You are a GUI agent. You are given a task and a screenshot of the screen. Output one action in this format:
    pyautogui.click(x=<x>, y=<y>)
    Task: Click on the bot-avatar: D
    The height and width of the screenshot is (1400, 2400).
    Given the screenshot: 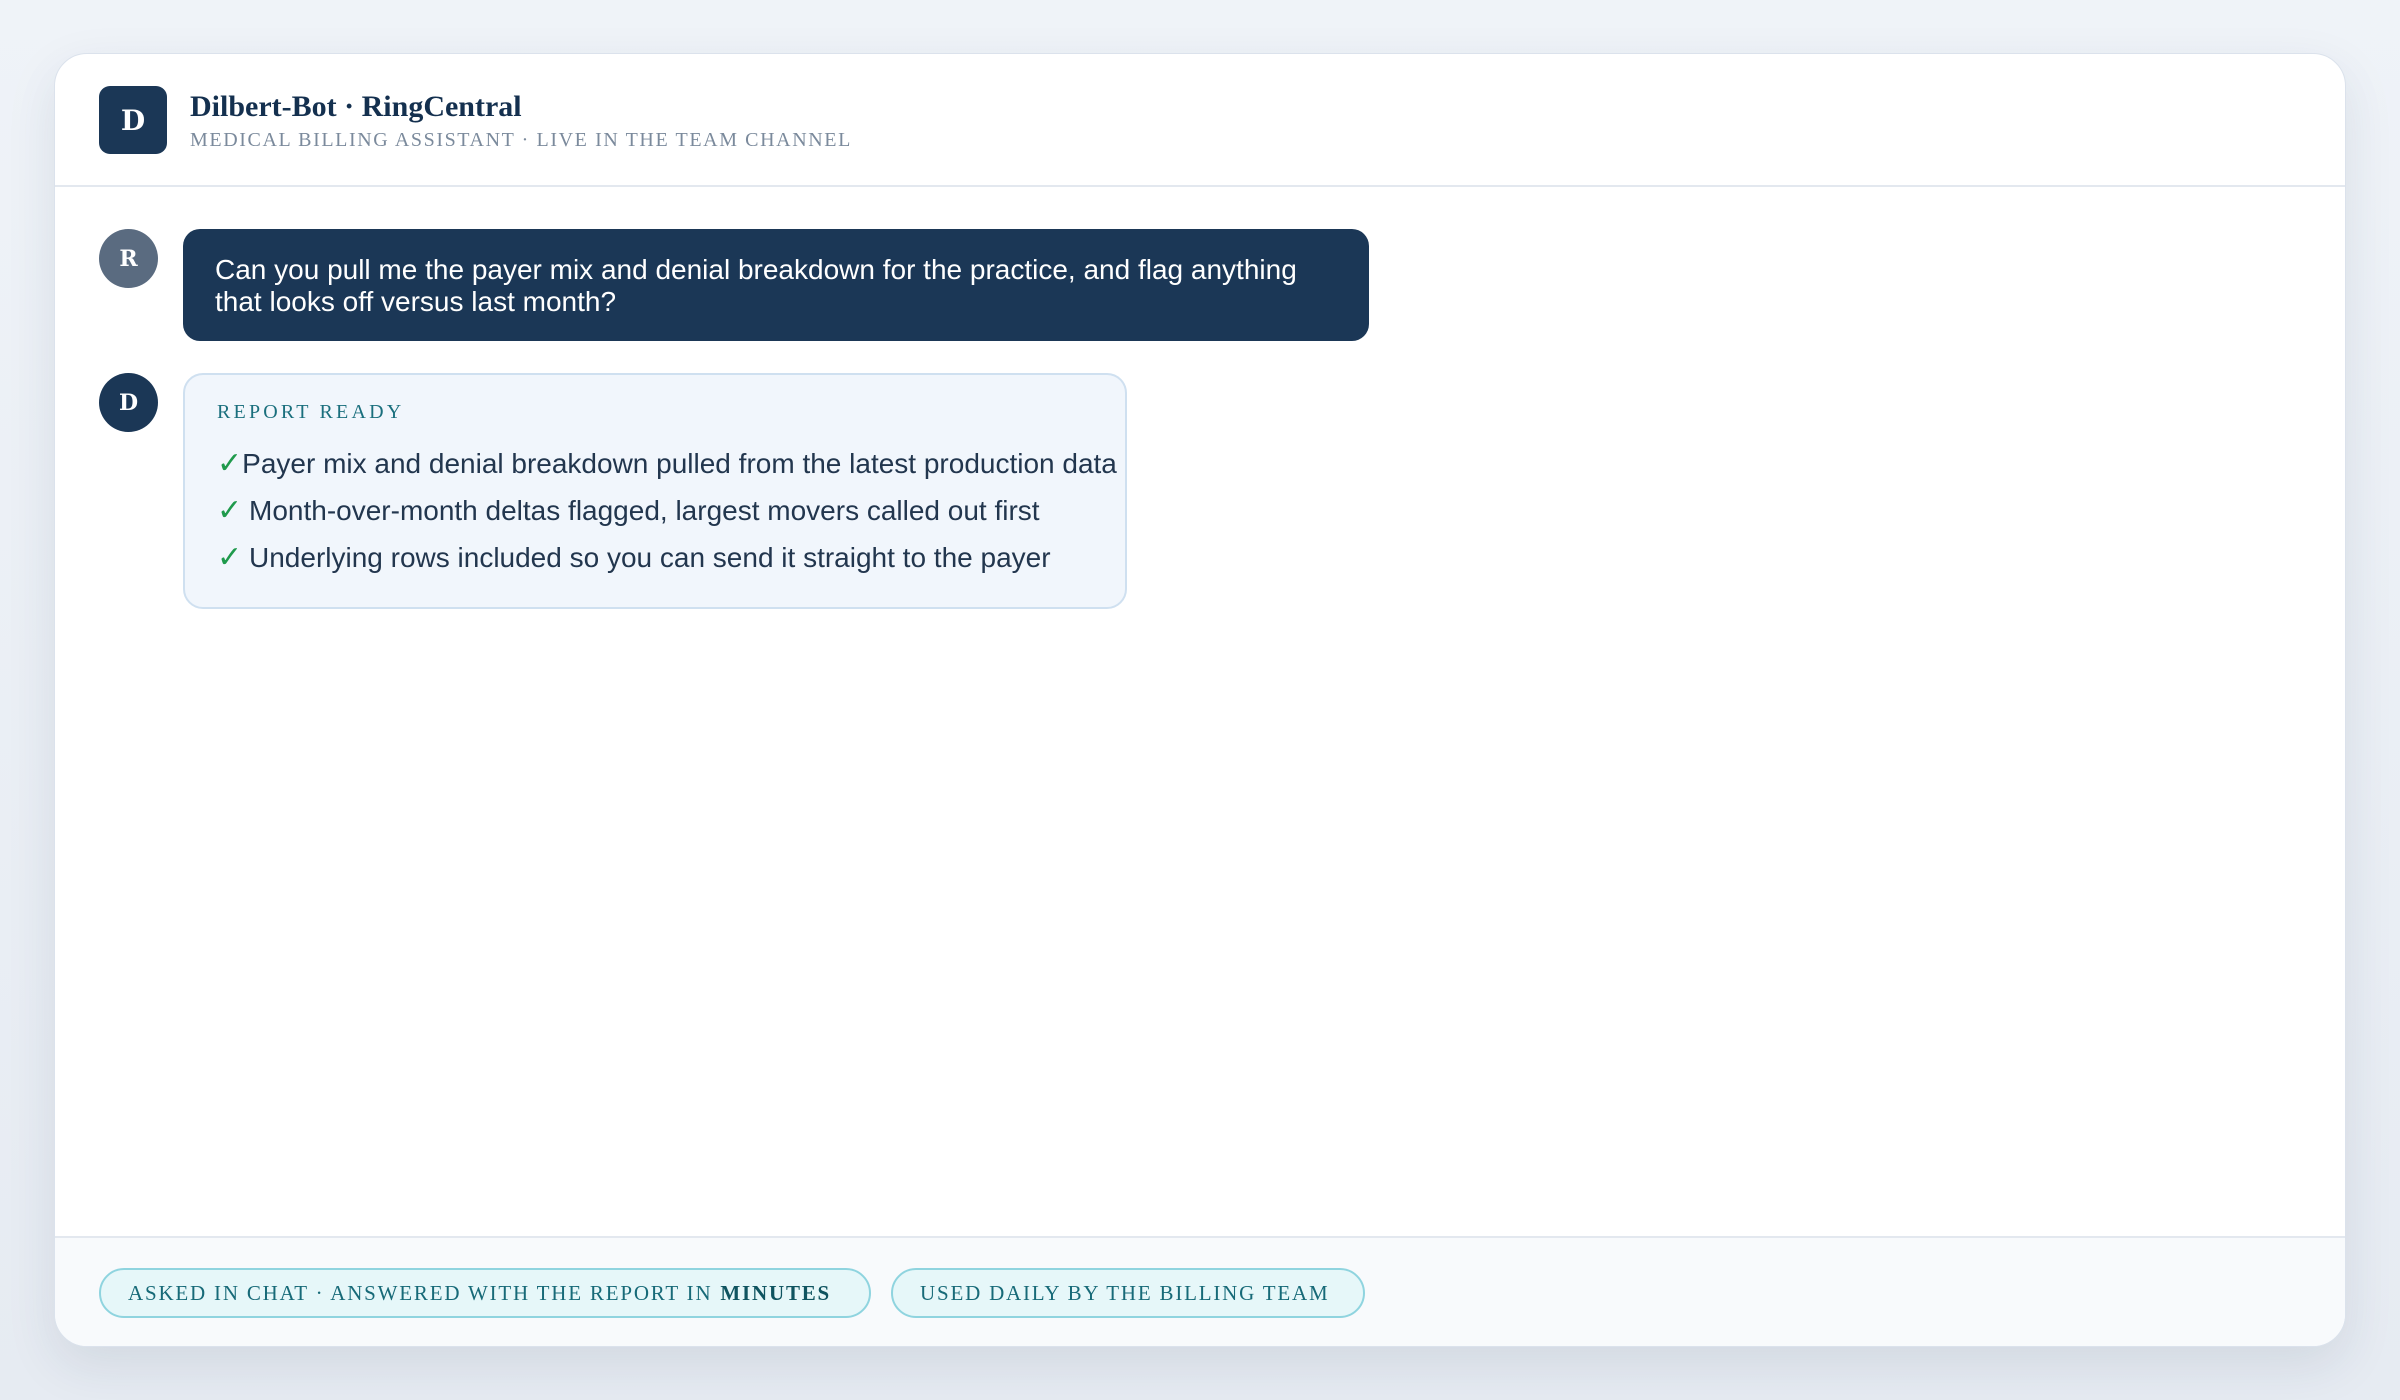 What is the action you would take?
    pyautogui.click(x=128, y=402)
    